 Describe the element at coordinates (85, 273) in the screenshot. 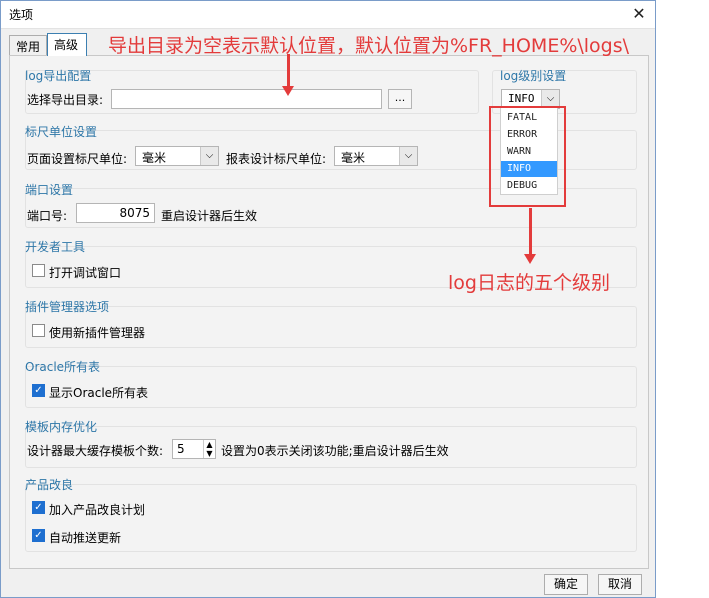

I see `debug-window-label: 打开调试窗口` at that location.